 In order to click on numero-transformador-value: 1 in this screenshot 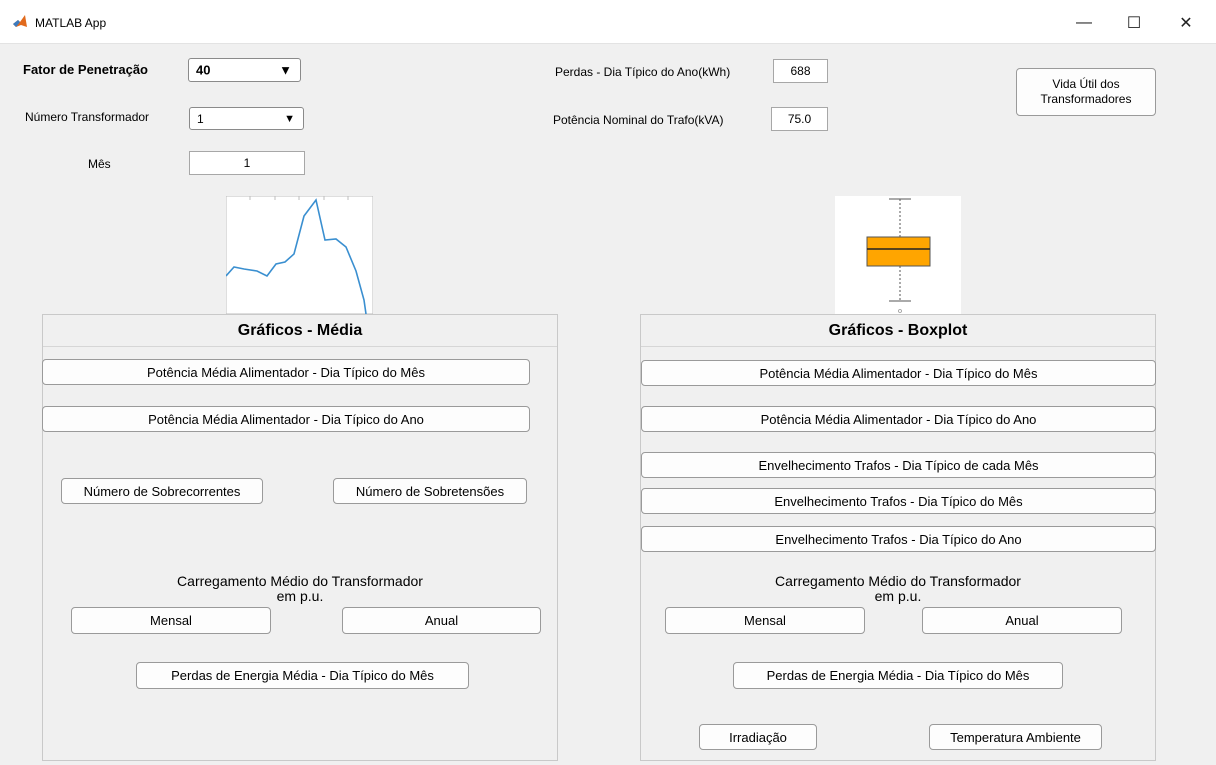, I will do `click(200, 118)`.